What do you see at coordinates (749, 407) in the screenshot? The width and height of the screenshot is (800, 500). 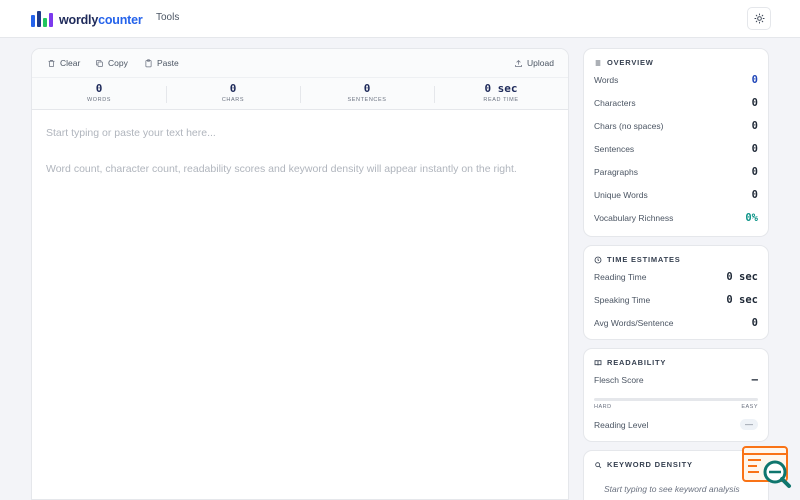 I see `scale-easy-label: EASY` at bounding box center [749, 407].